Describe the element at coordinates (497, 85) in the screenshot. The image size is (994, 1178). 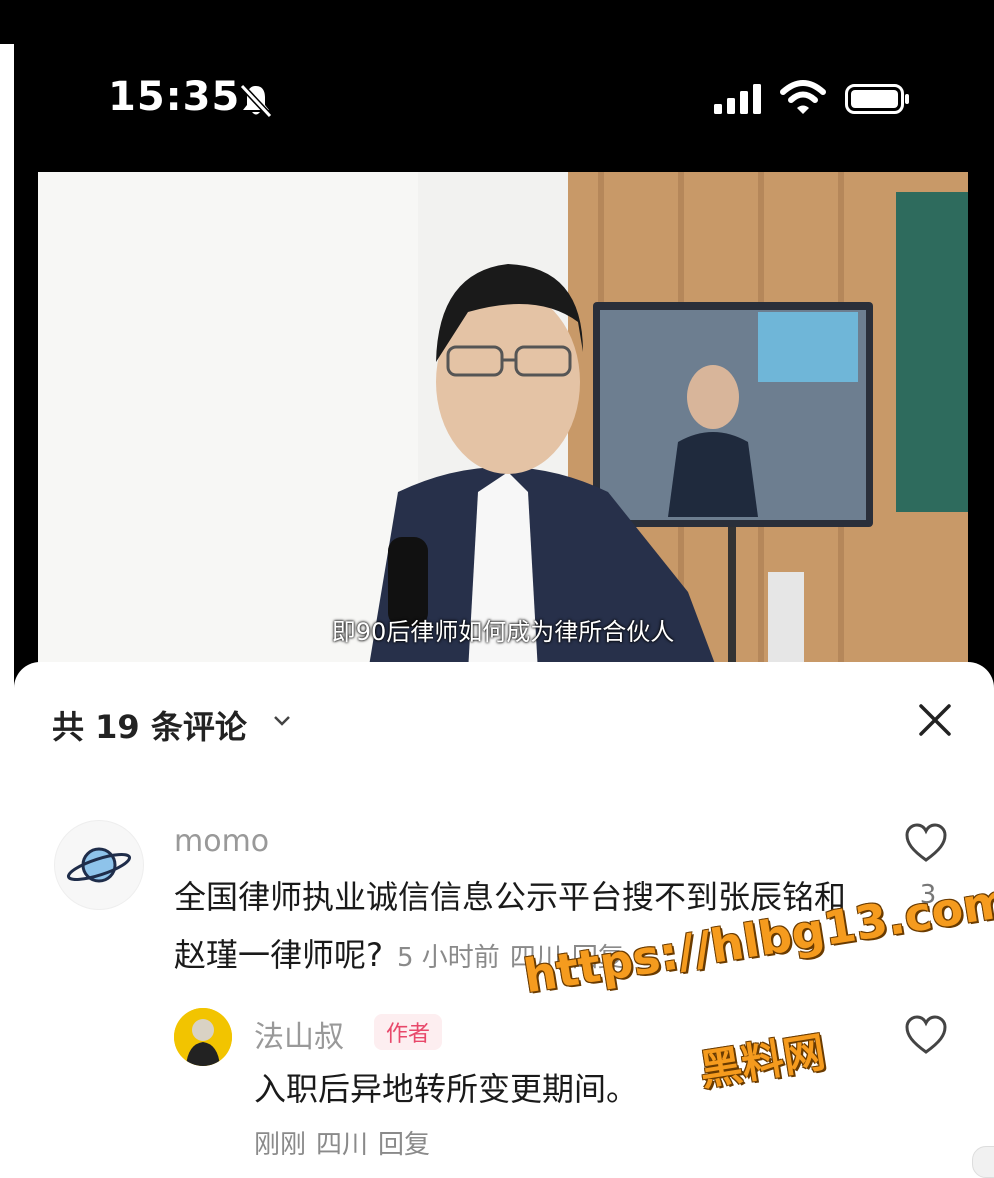
I see `status-bar: 15:35` at that location.